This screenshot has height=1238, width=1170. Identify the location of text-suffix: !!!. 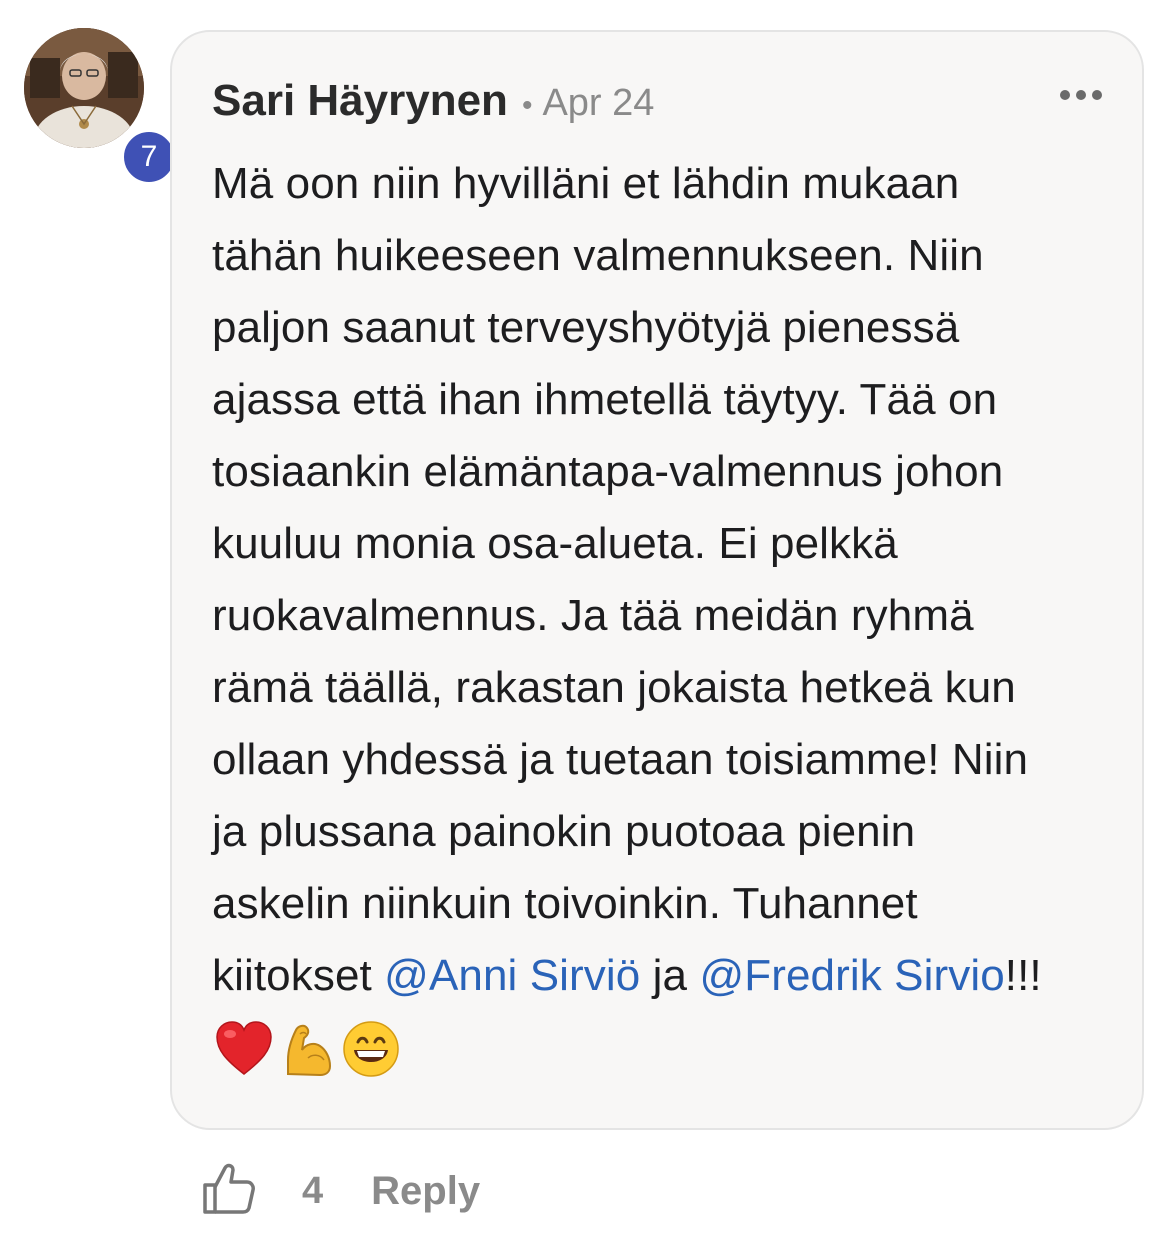
(1023, 975).